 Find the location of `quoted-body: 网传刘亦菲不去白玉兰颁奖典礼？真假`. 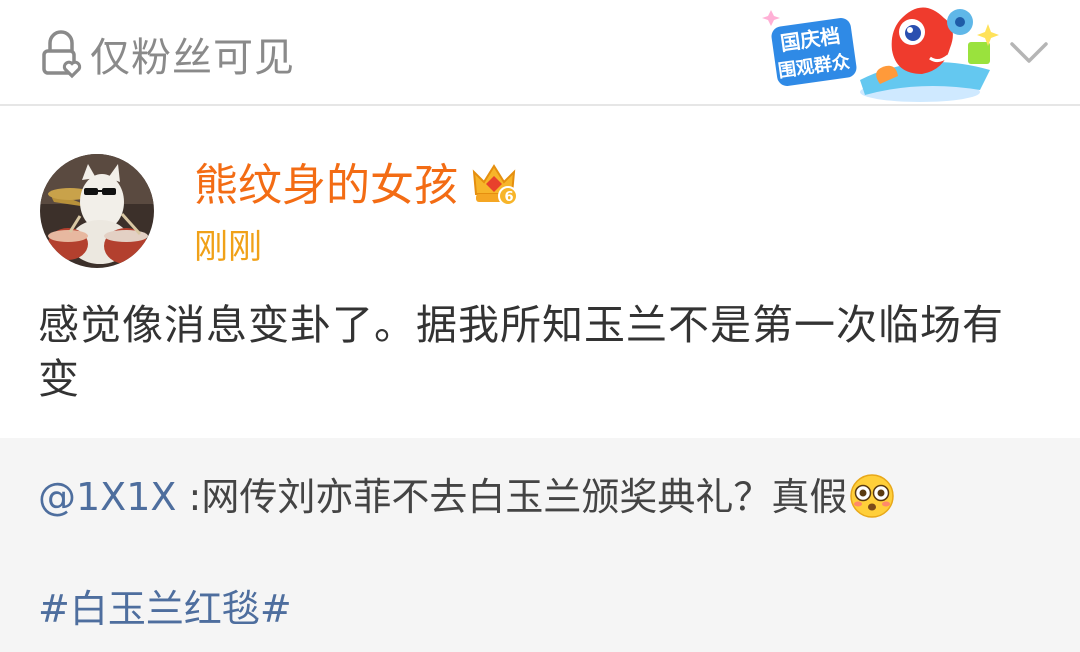

quoted-body: 网传刘亦菲不去白玉兰颁奖典礼？真假 is located at coordinates (524, 497).